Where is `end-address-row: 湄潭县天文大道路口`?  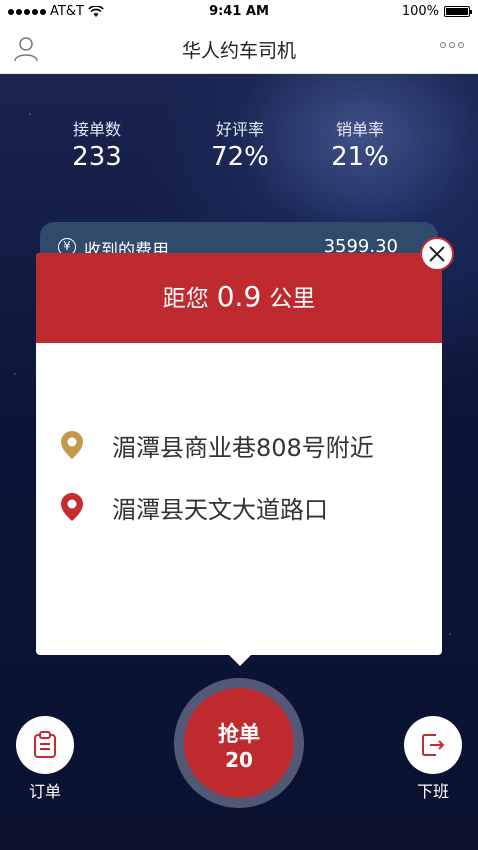
end-address-row: 湄潭县天文大道路口 is located at coordinates (194, 507).